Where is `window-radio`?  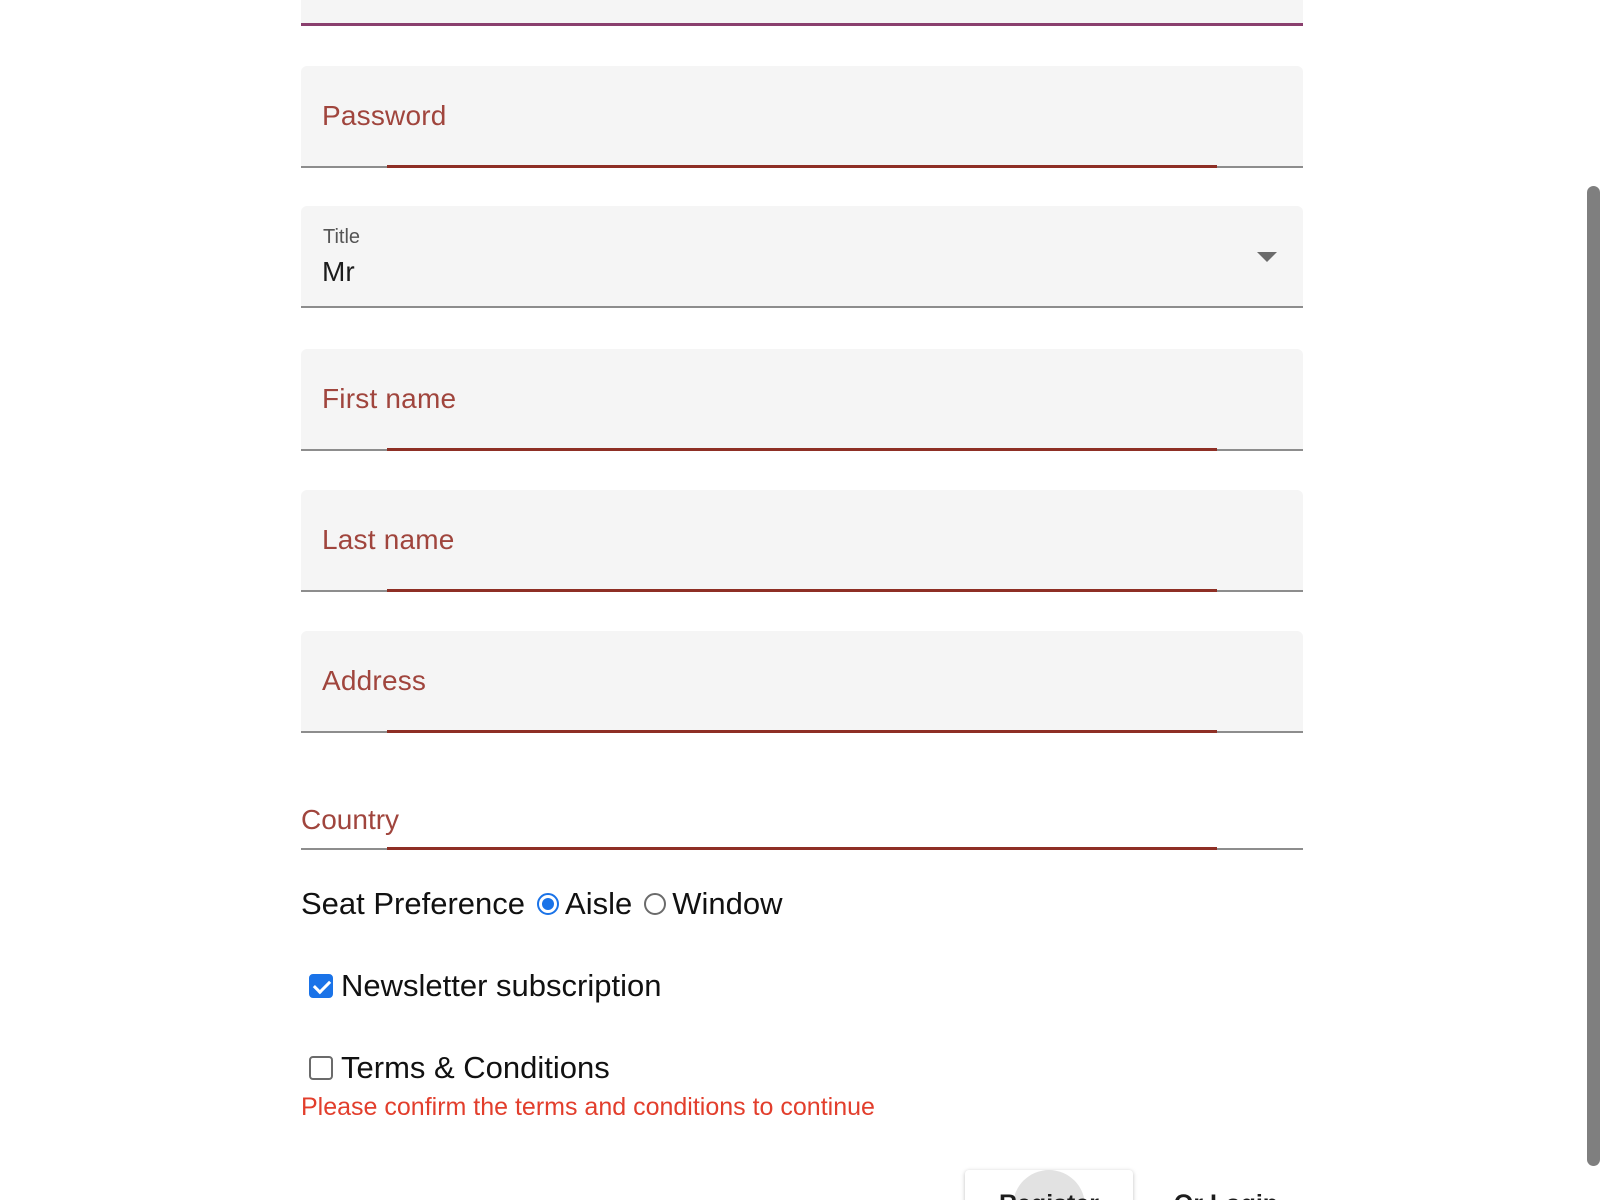 window-radio is located at coordinates (655, 904).